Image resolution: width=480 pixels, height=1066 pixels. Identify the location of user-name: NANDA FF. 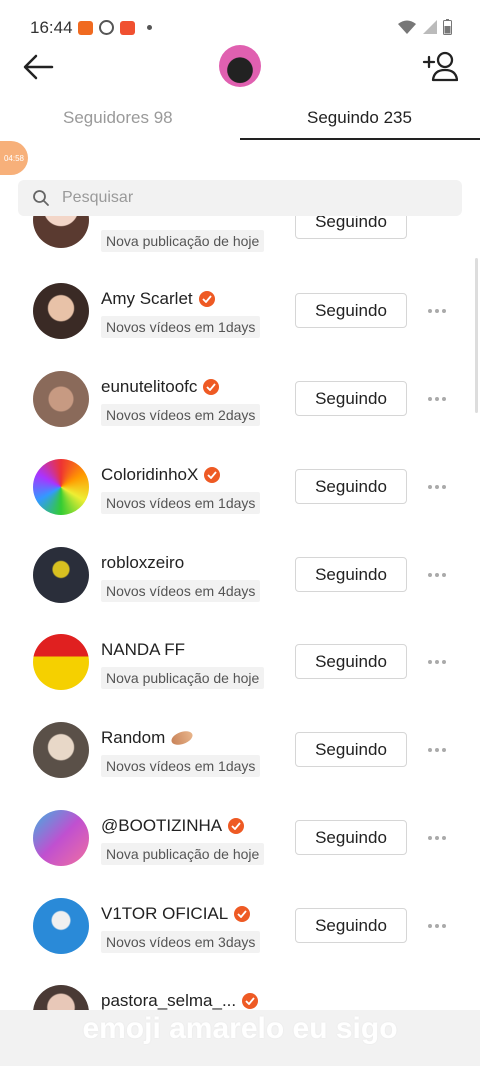
(143, 650).